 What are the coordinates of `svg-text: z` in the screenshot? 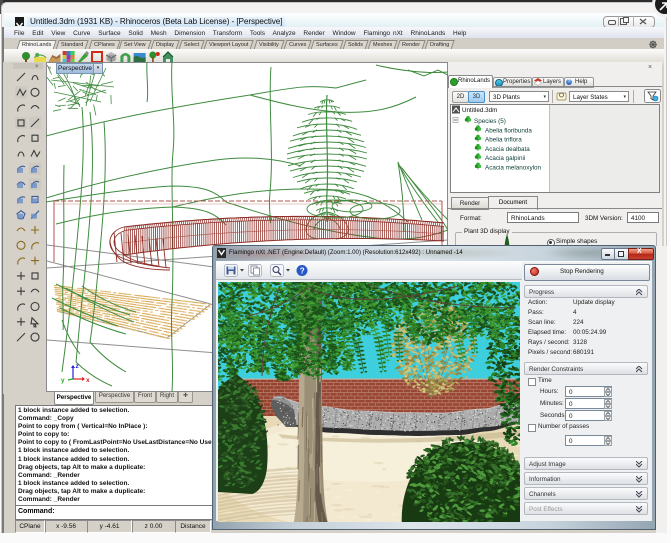 It's located at (78, 366).